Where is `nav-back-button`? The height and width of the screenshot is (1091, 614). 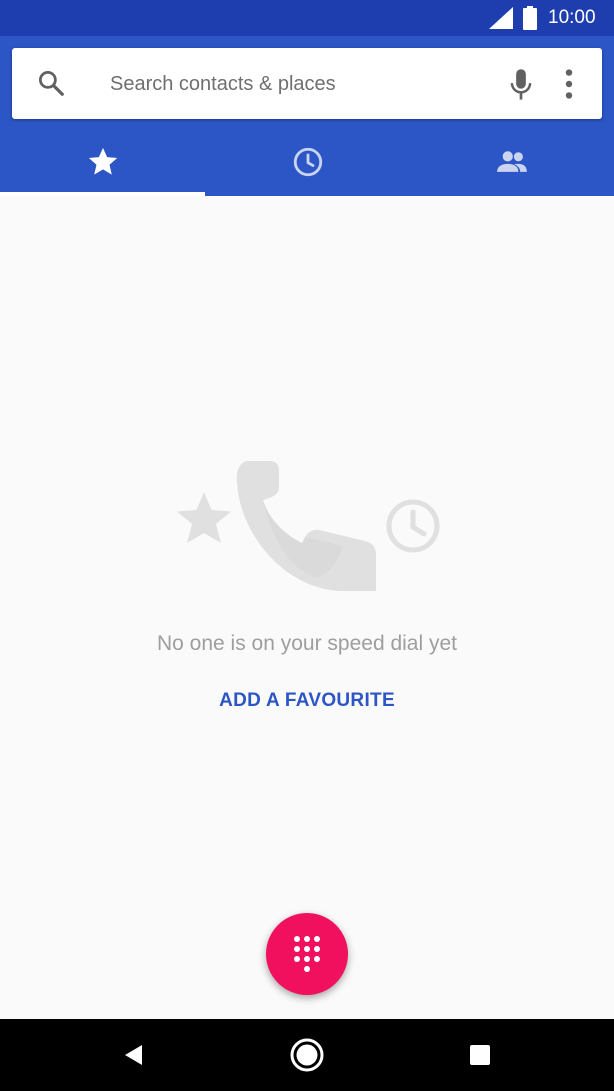 nav-back-button is located at coordinates (134, 1055).